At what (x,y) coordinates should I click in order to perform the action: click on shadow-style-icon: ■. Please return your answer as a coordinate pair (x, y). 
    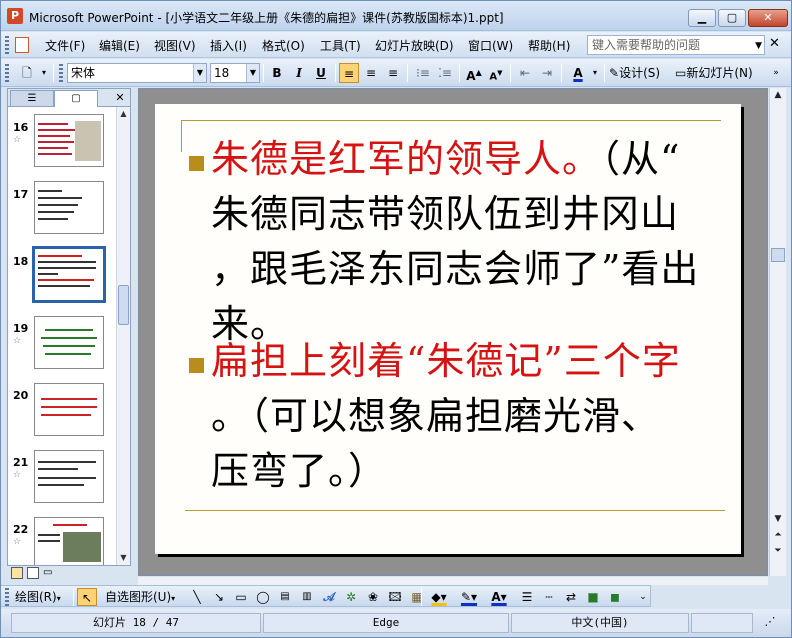
    Looking at the image, I should click on (593, 597).